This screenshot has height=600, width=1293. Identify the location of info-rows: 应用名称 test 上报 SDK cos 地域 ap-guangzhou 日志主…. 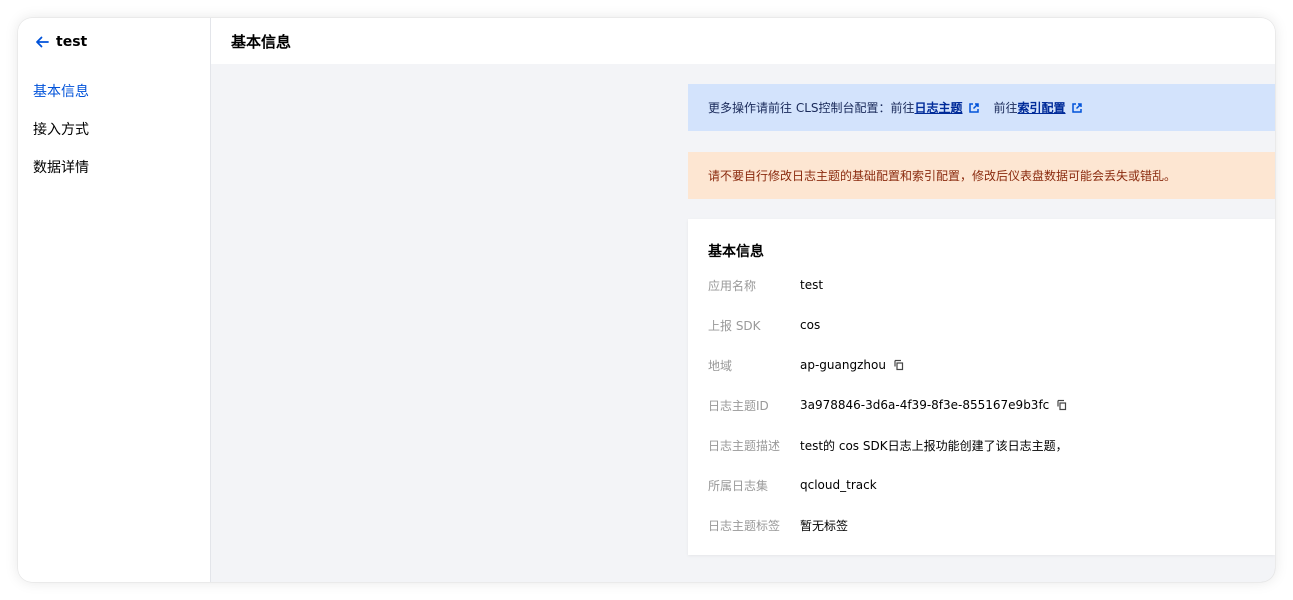
(888, 405).